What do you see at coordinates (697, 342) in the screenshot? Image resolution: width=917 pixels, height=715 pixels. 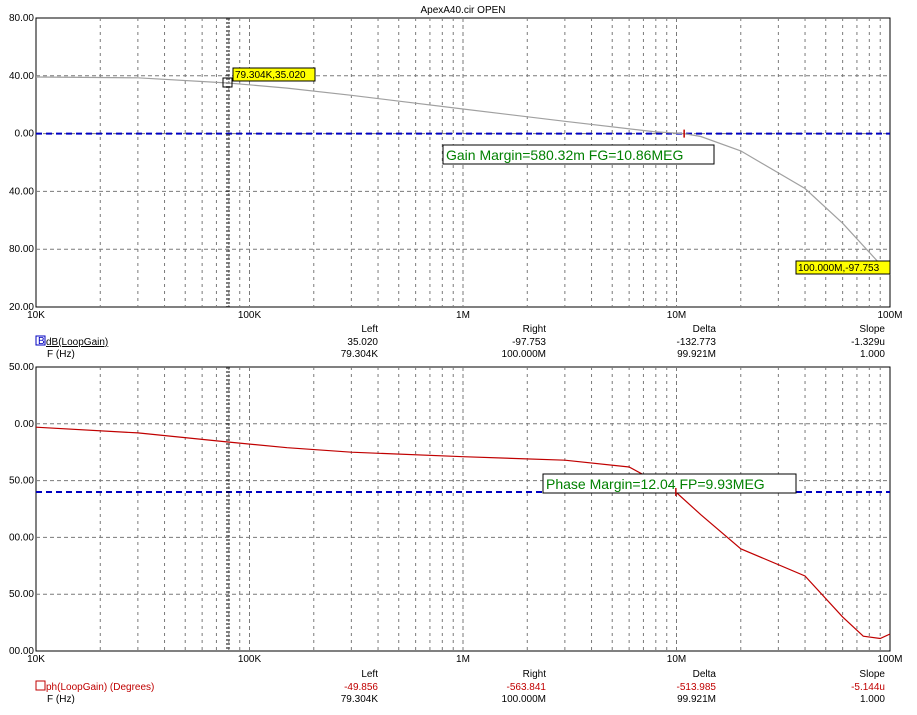 I see `readout-value: -132.773` at bounding box center [697, 342].